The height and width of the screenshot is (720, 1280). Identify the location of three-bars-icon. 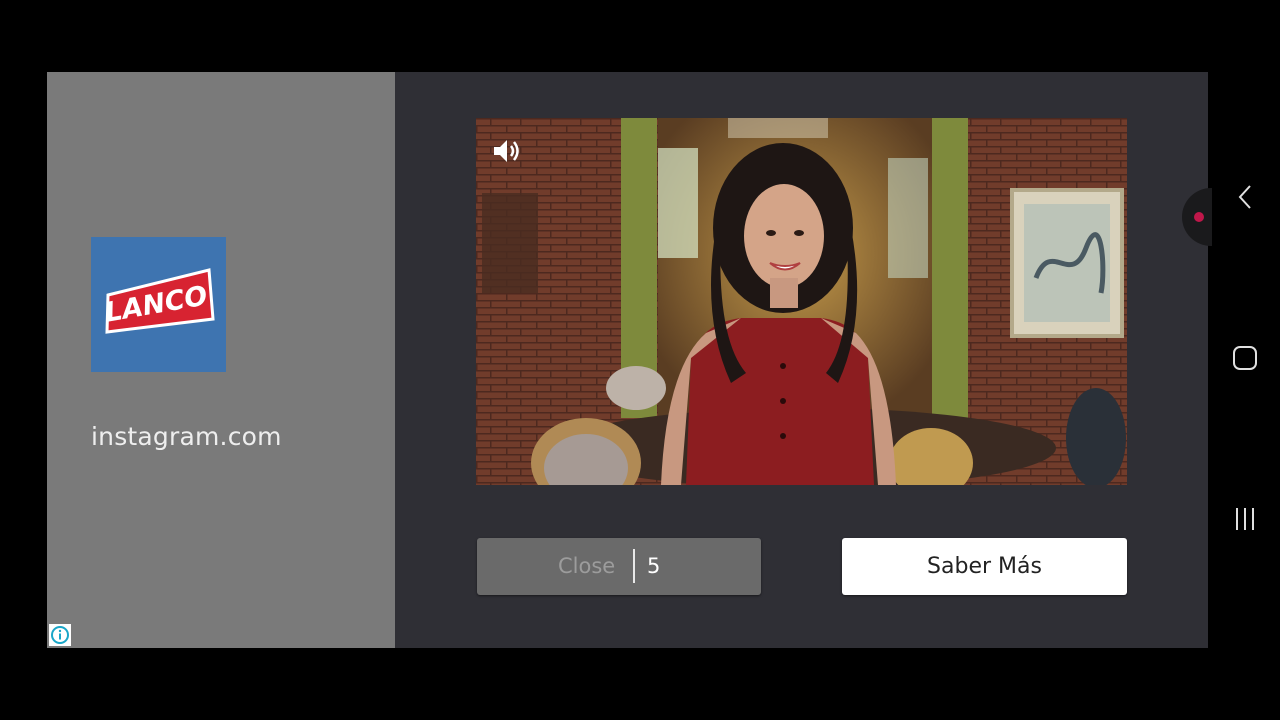
(1245, 519).